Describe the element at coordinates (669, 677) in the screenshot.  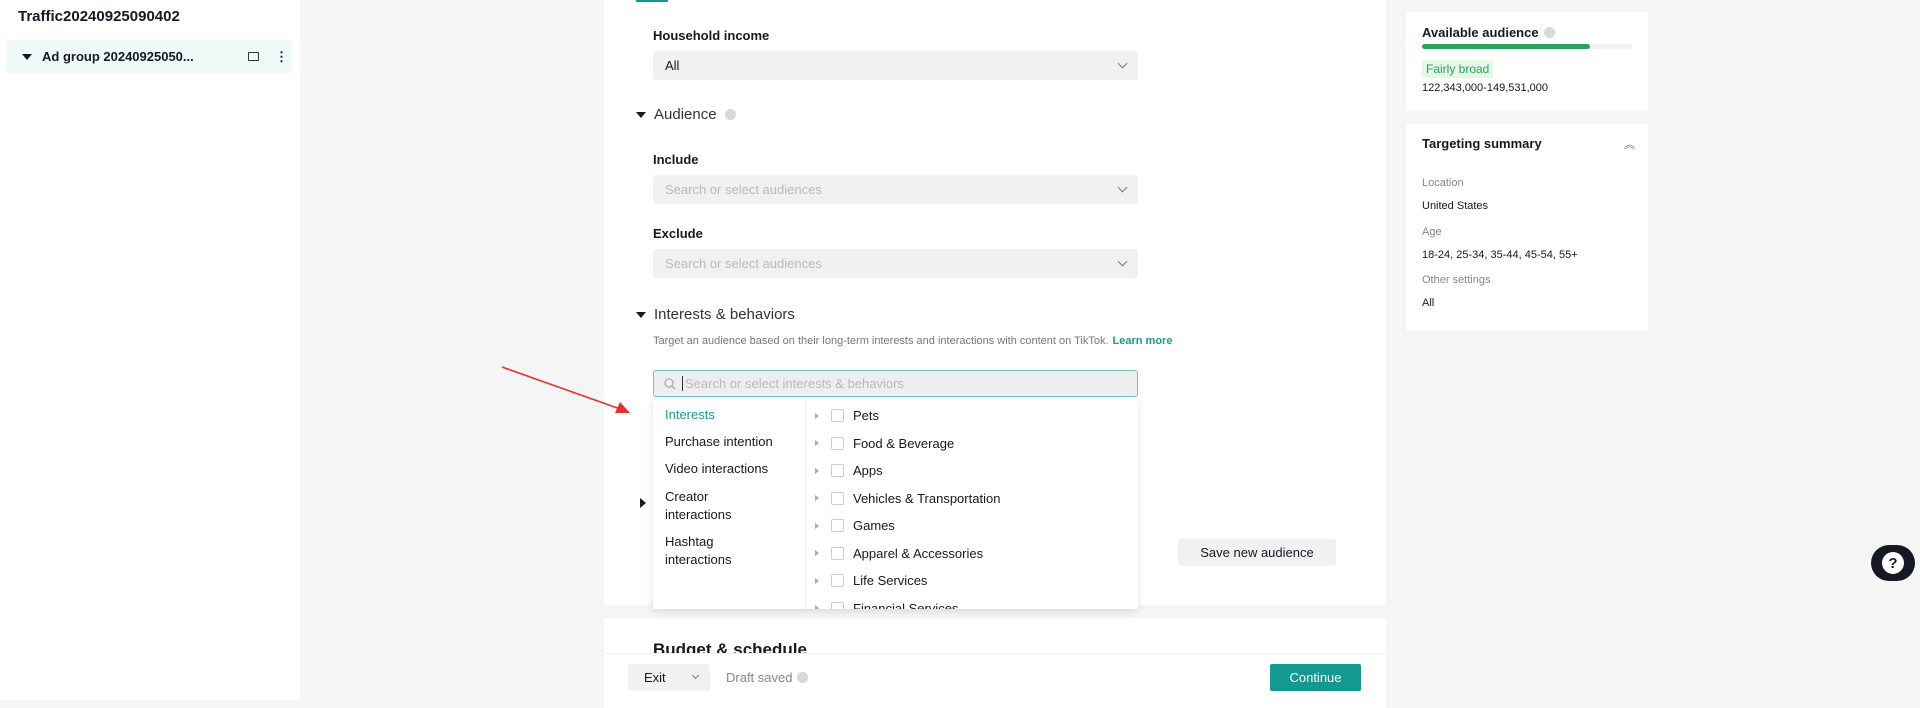
I see `exit-button: Exit` at that location.